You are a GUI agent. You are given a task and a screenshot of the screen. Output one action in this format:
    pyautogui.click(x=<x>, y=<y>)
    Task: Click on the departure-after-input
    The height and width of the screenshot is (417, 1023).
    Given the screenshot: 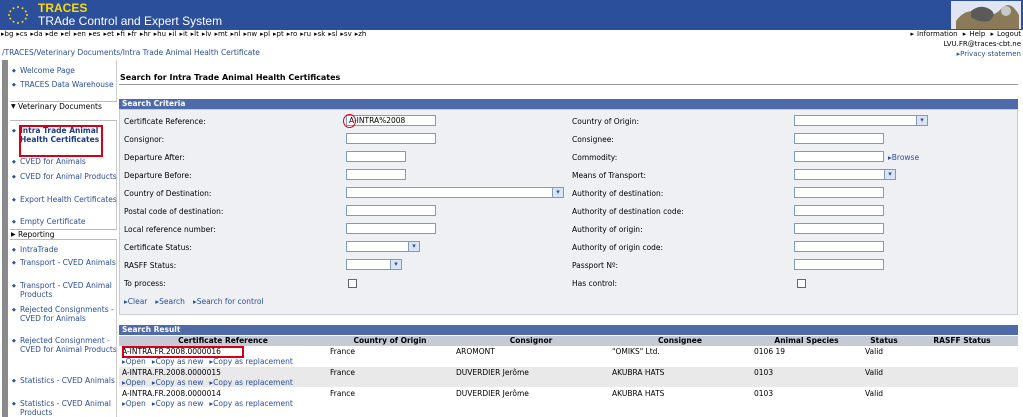 What is the action you would take?
    pyautogui.click(x=376, y=156)
    